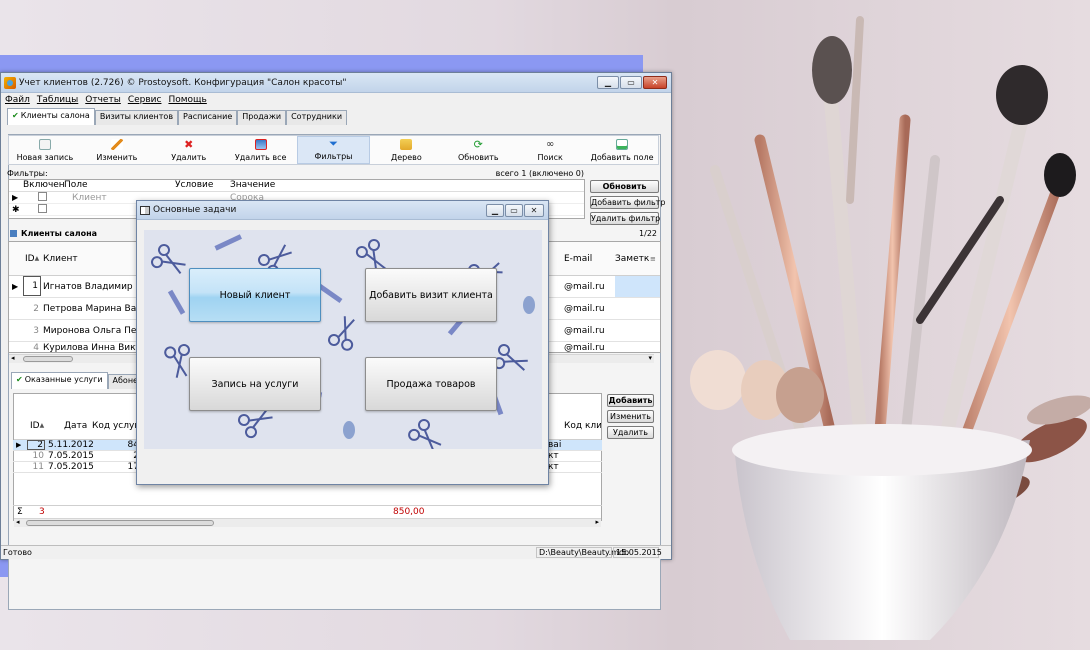 This screenshot has height=650, width=1090. I want to click on menu-tables: Таблицы, so click(57, 100).